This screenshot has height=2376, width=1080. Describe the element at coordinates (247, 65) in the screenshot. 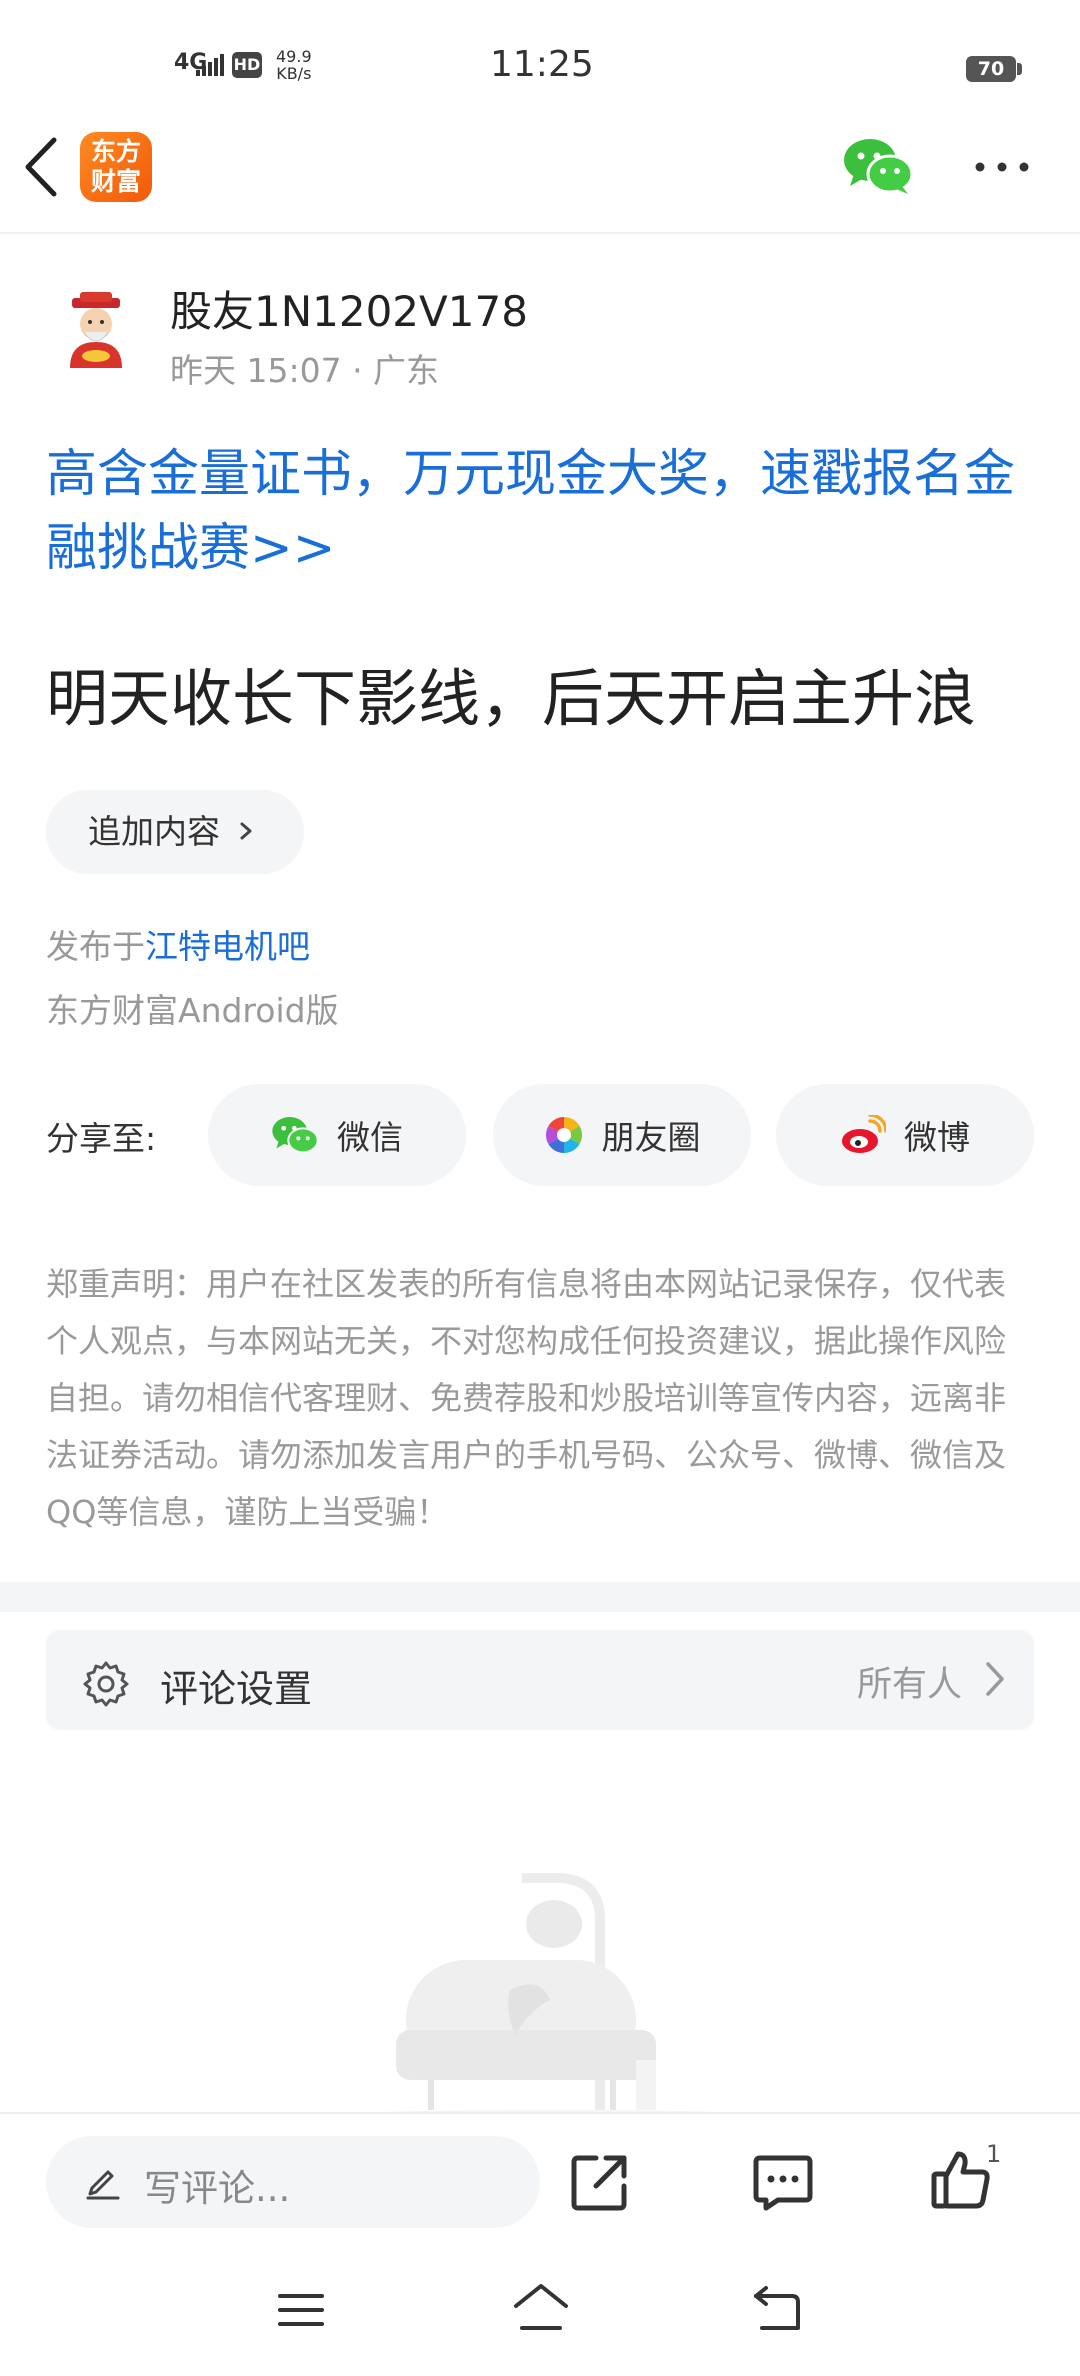

I see `hd-badge: HD` at that location.